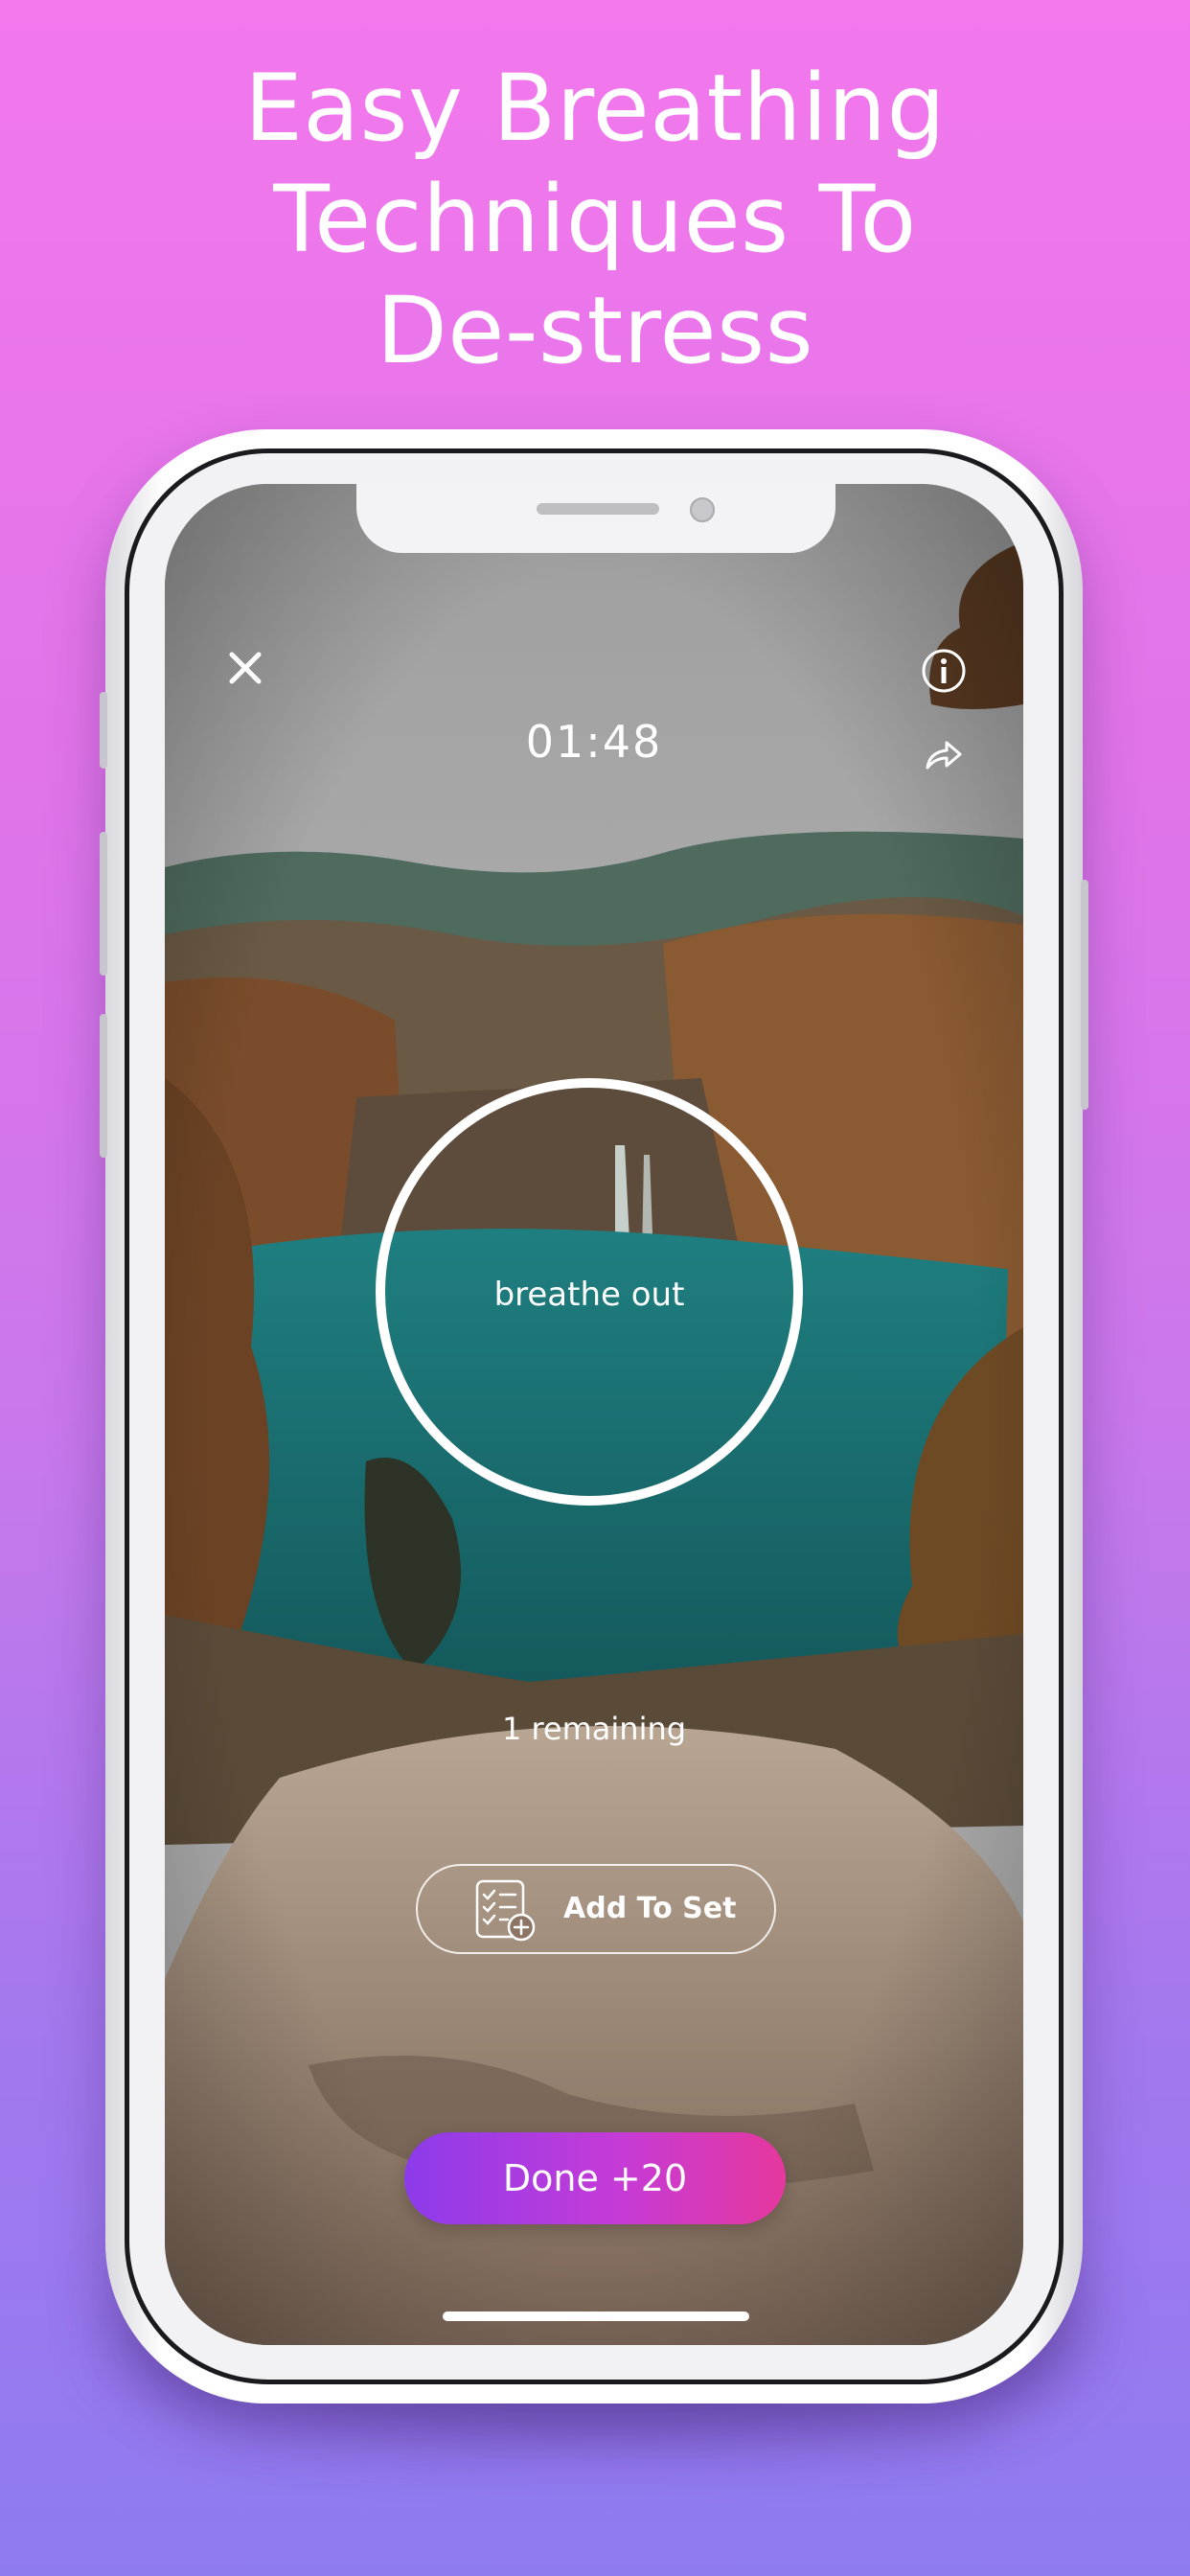 The image size is (1190, 2576). What do you see at coordinates (1084, 995) in the screenshot?
I see `power-button` at bounding box center [1084, 995].